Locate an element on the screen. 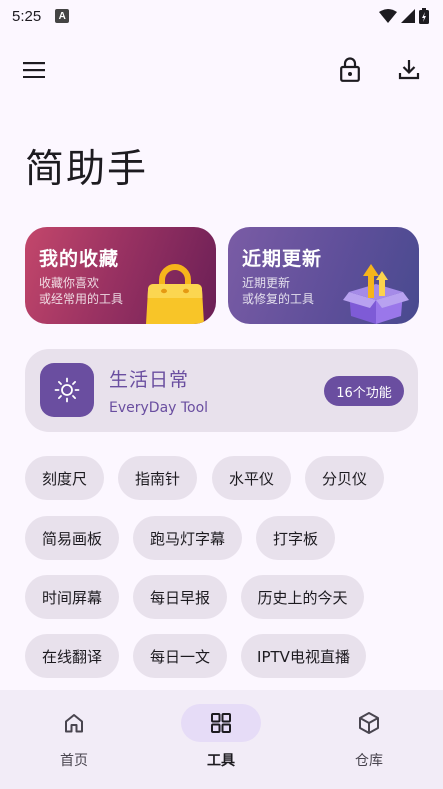  tool-chip-level: 水平仪 is located at coordinates (251, 478).